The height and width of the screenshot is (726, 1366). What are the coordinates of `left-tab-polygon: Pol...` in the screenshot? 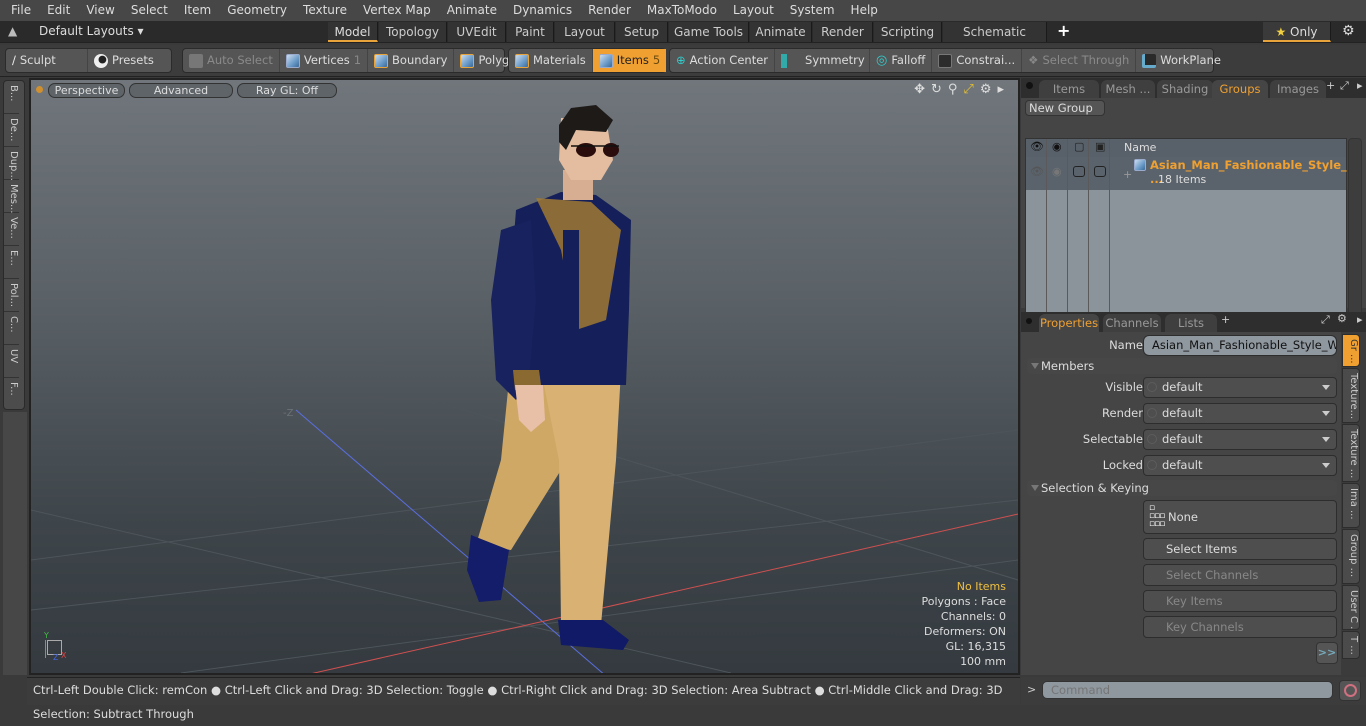 It's located at (11, 295).